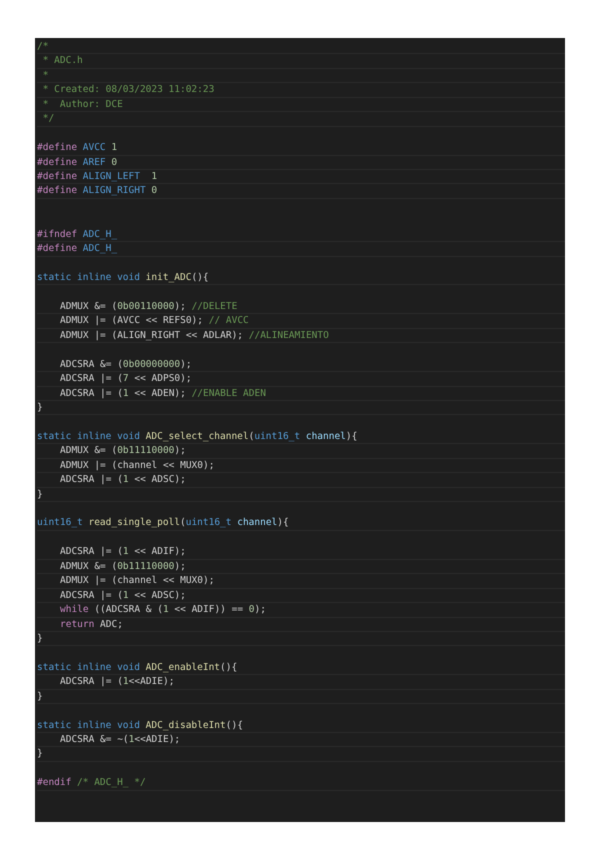 The width and height of the screenshot is (599, 848). I want to click on code-line: ADCSRA |= (1 << ADIF);, so click(301, 552).